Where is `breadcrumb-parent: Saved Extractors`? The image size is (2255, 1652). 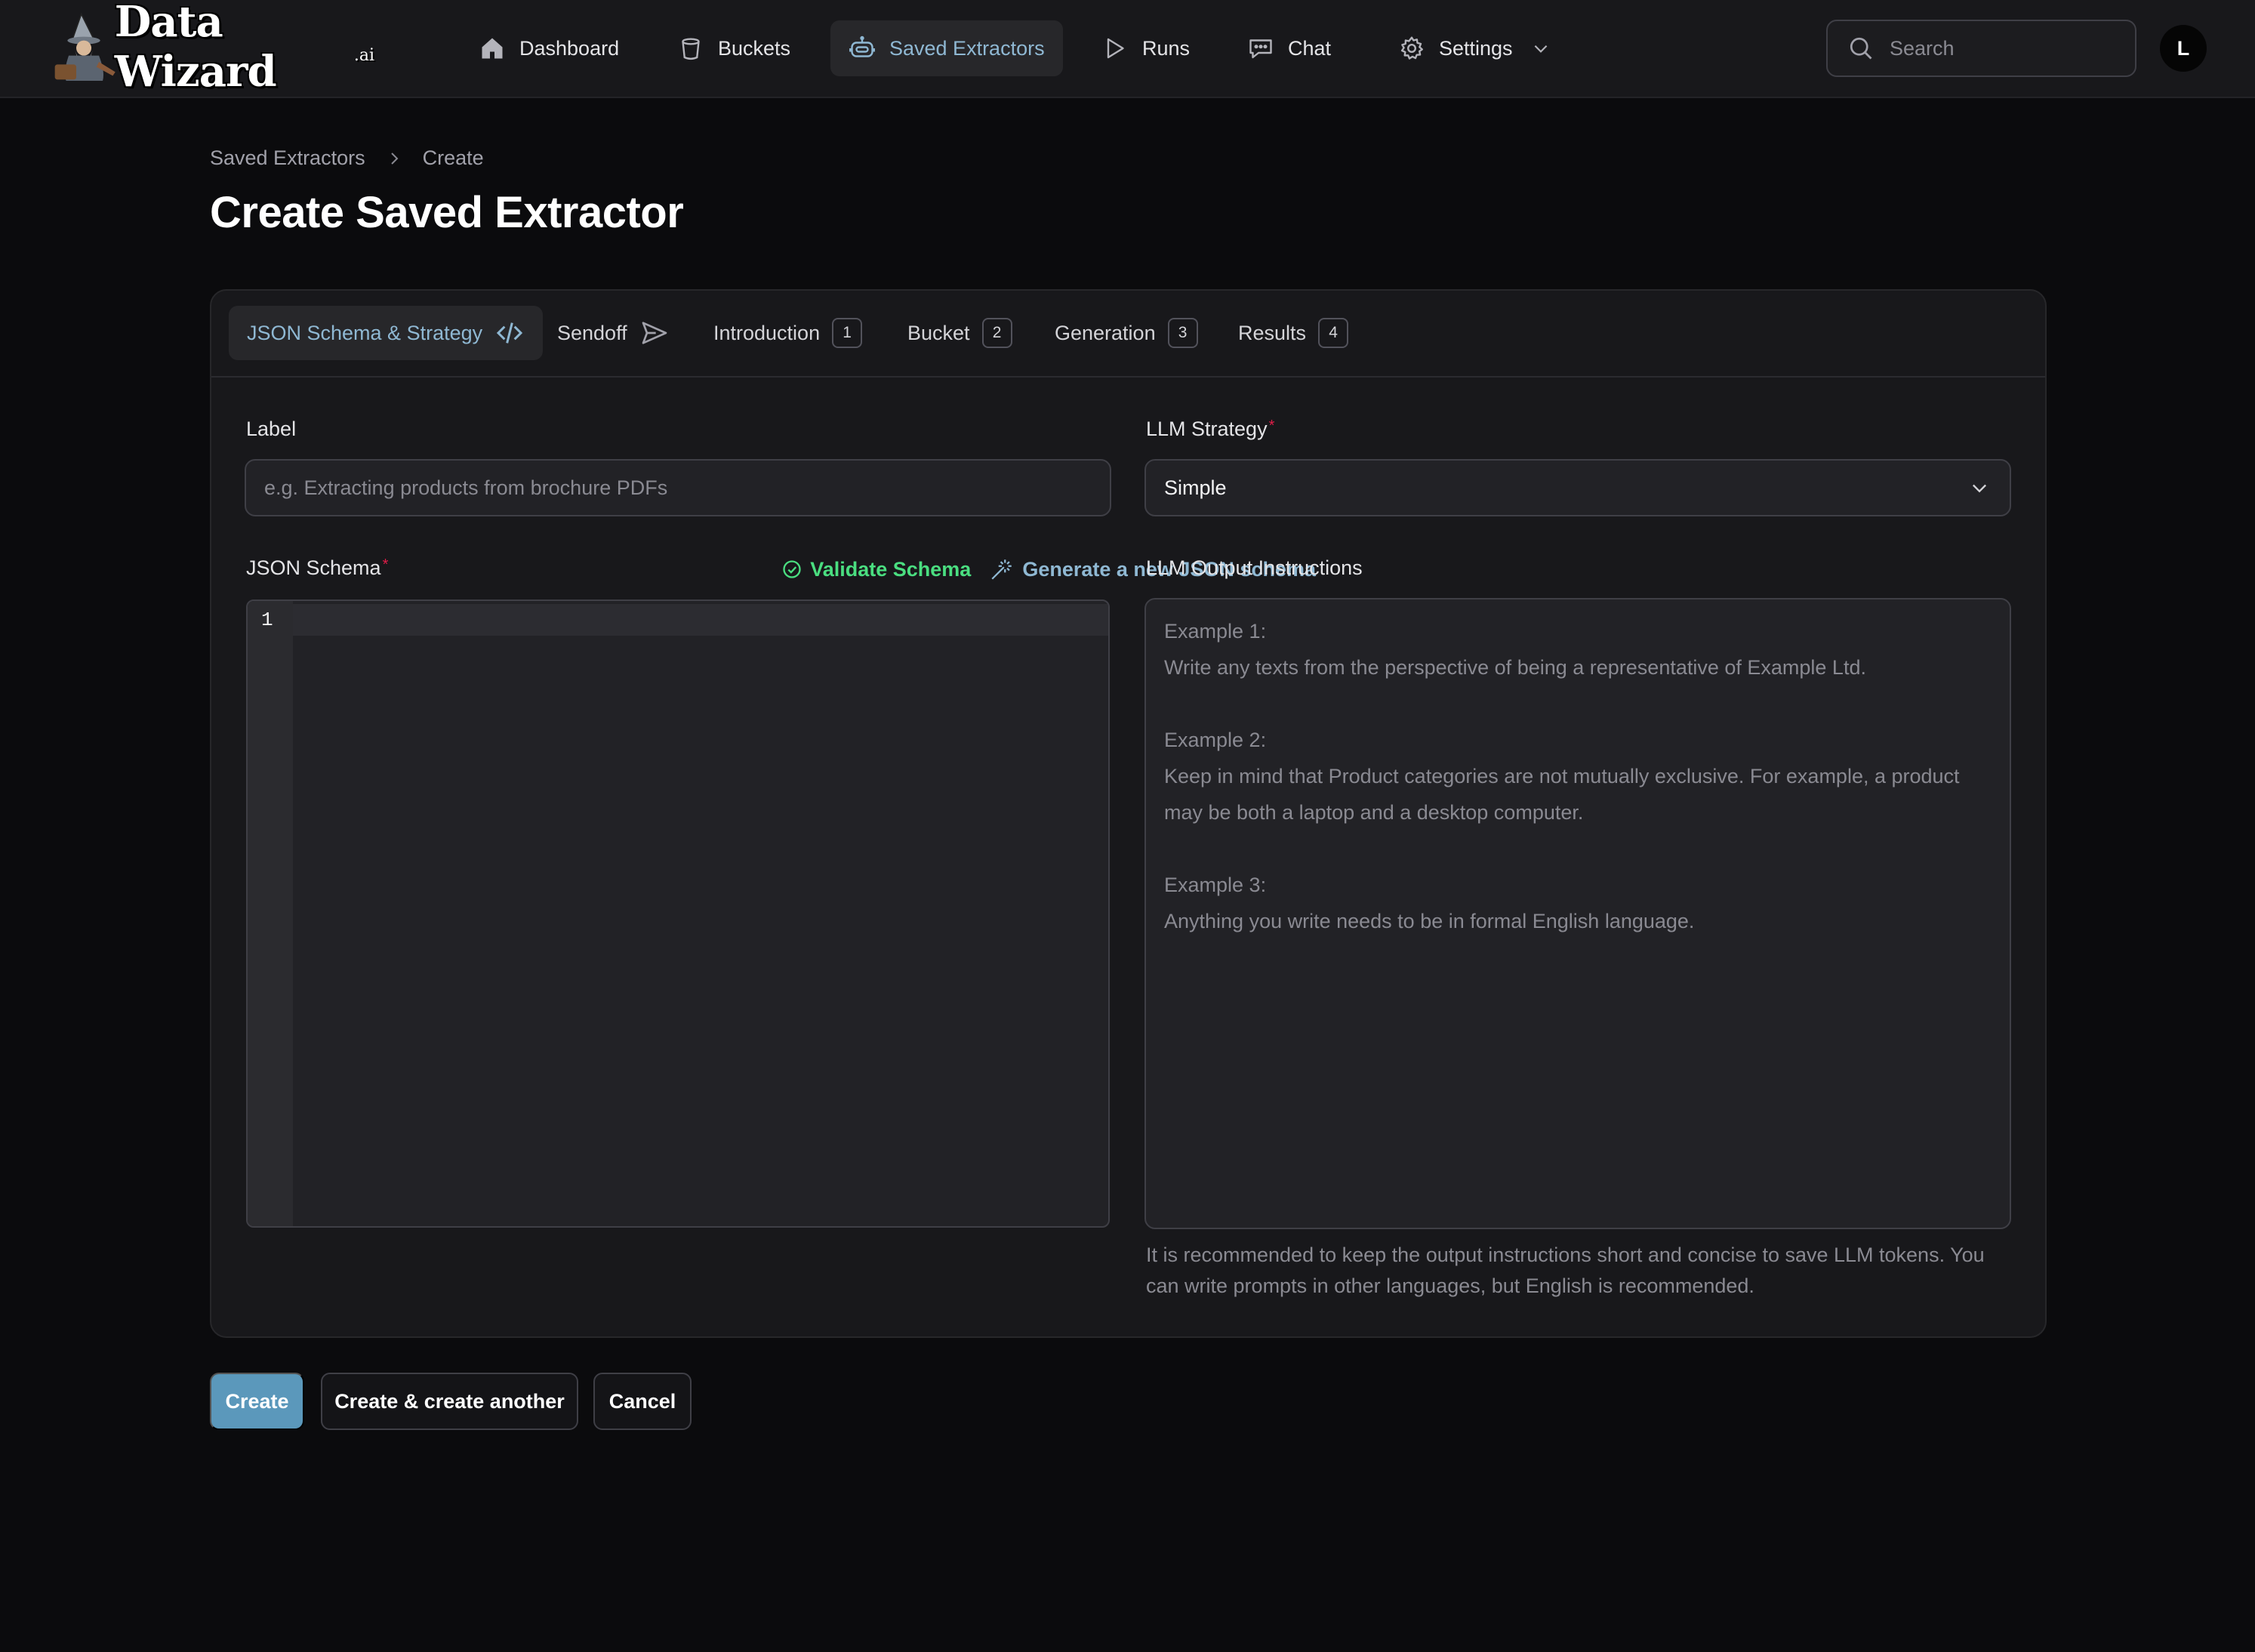
breadcrumb-parent: Saved Extractors is located at coordinates (287, 158).